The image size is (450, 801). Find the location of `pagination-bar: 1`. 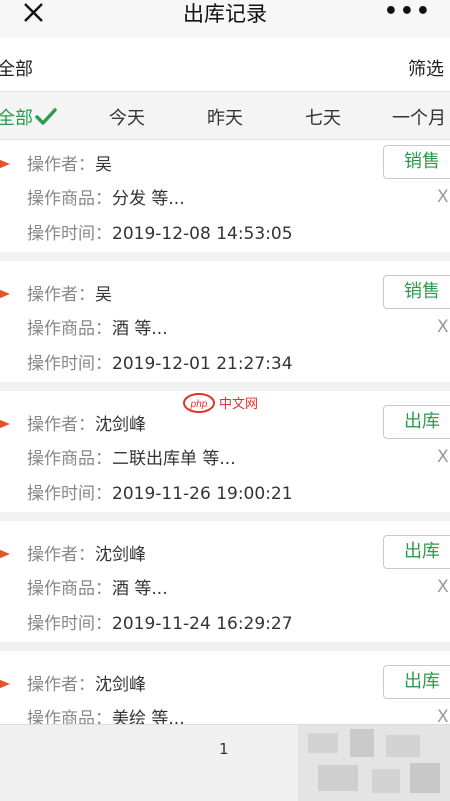

pagination-bar: 1 is located at coordinates (225, 762).